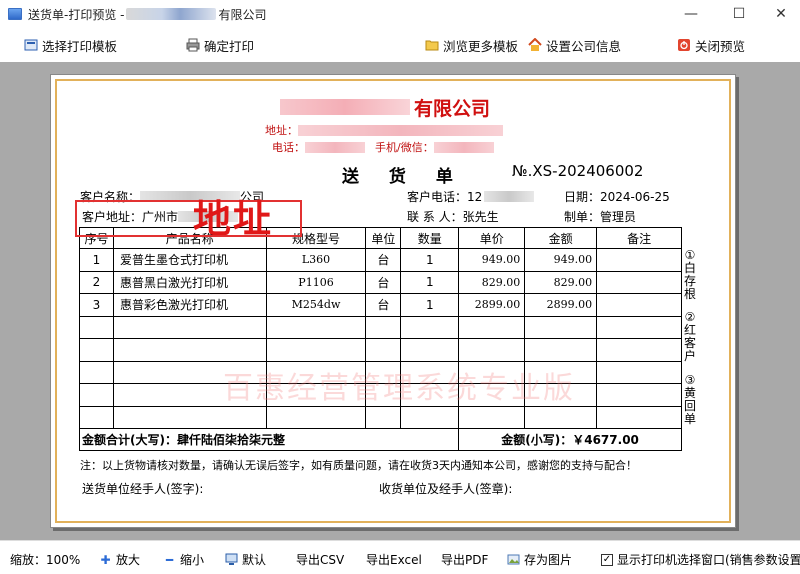  I want to click on cell-no: 2, so click(96, 282).